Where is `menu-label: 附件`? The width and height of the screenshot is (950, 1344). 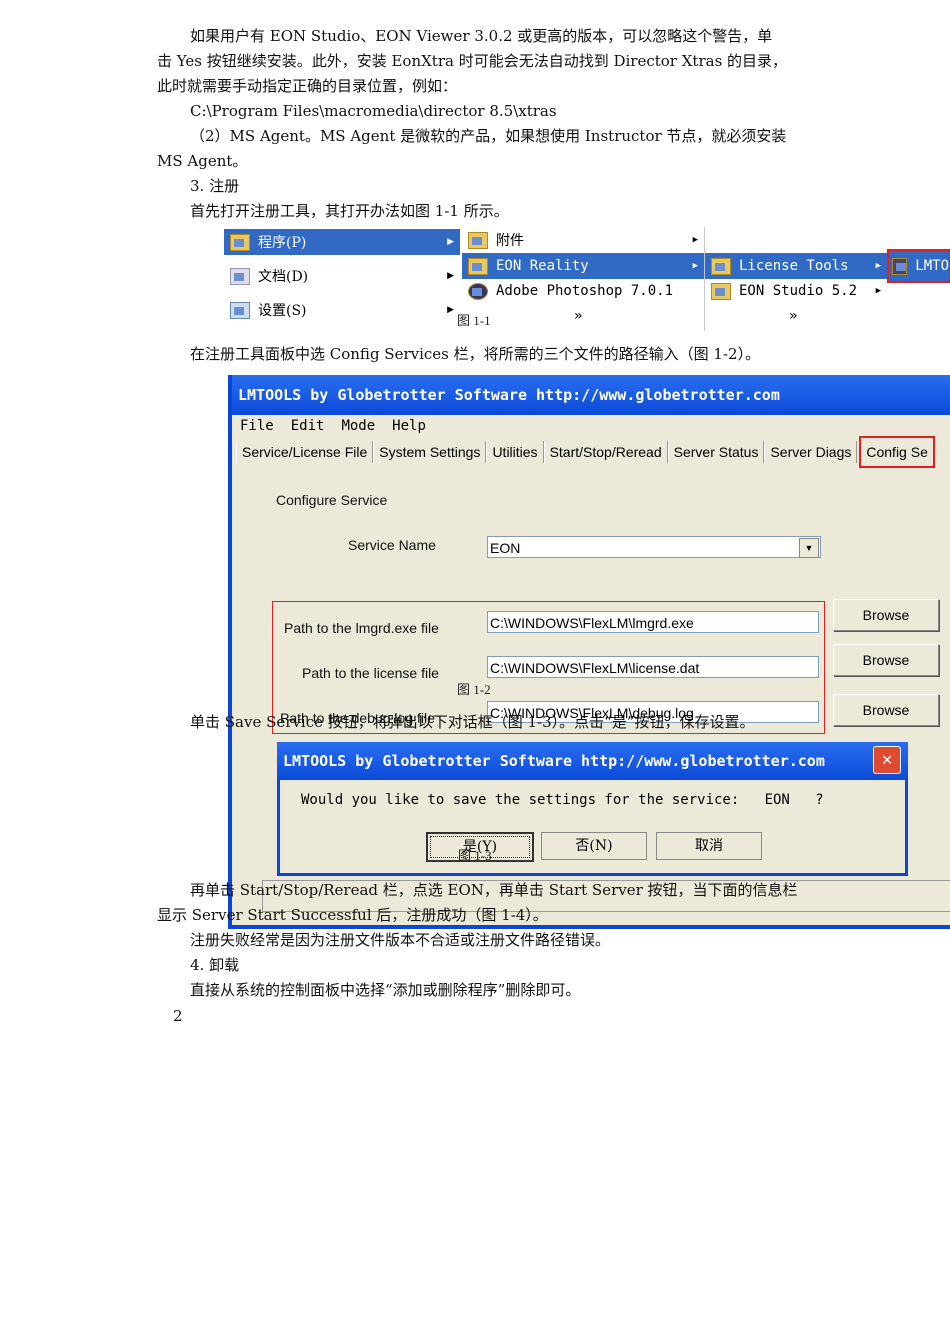
menu-label: 附件 is located at coordinates (510, 241).